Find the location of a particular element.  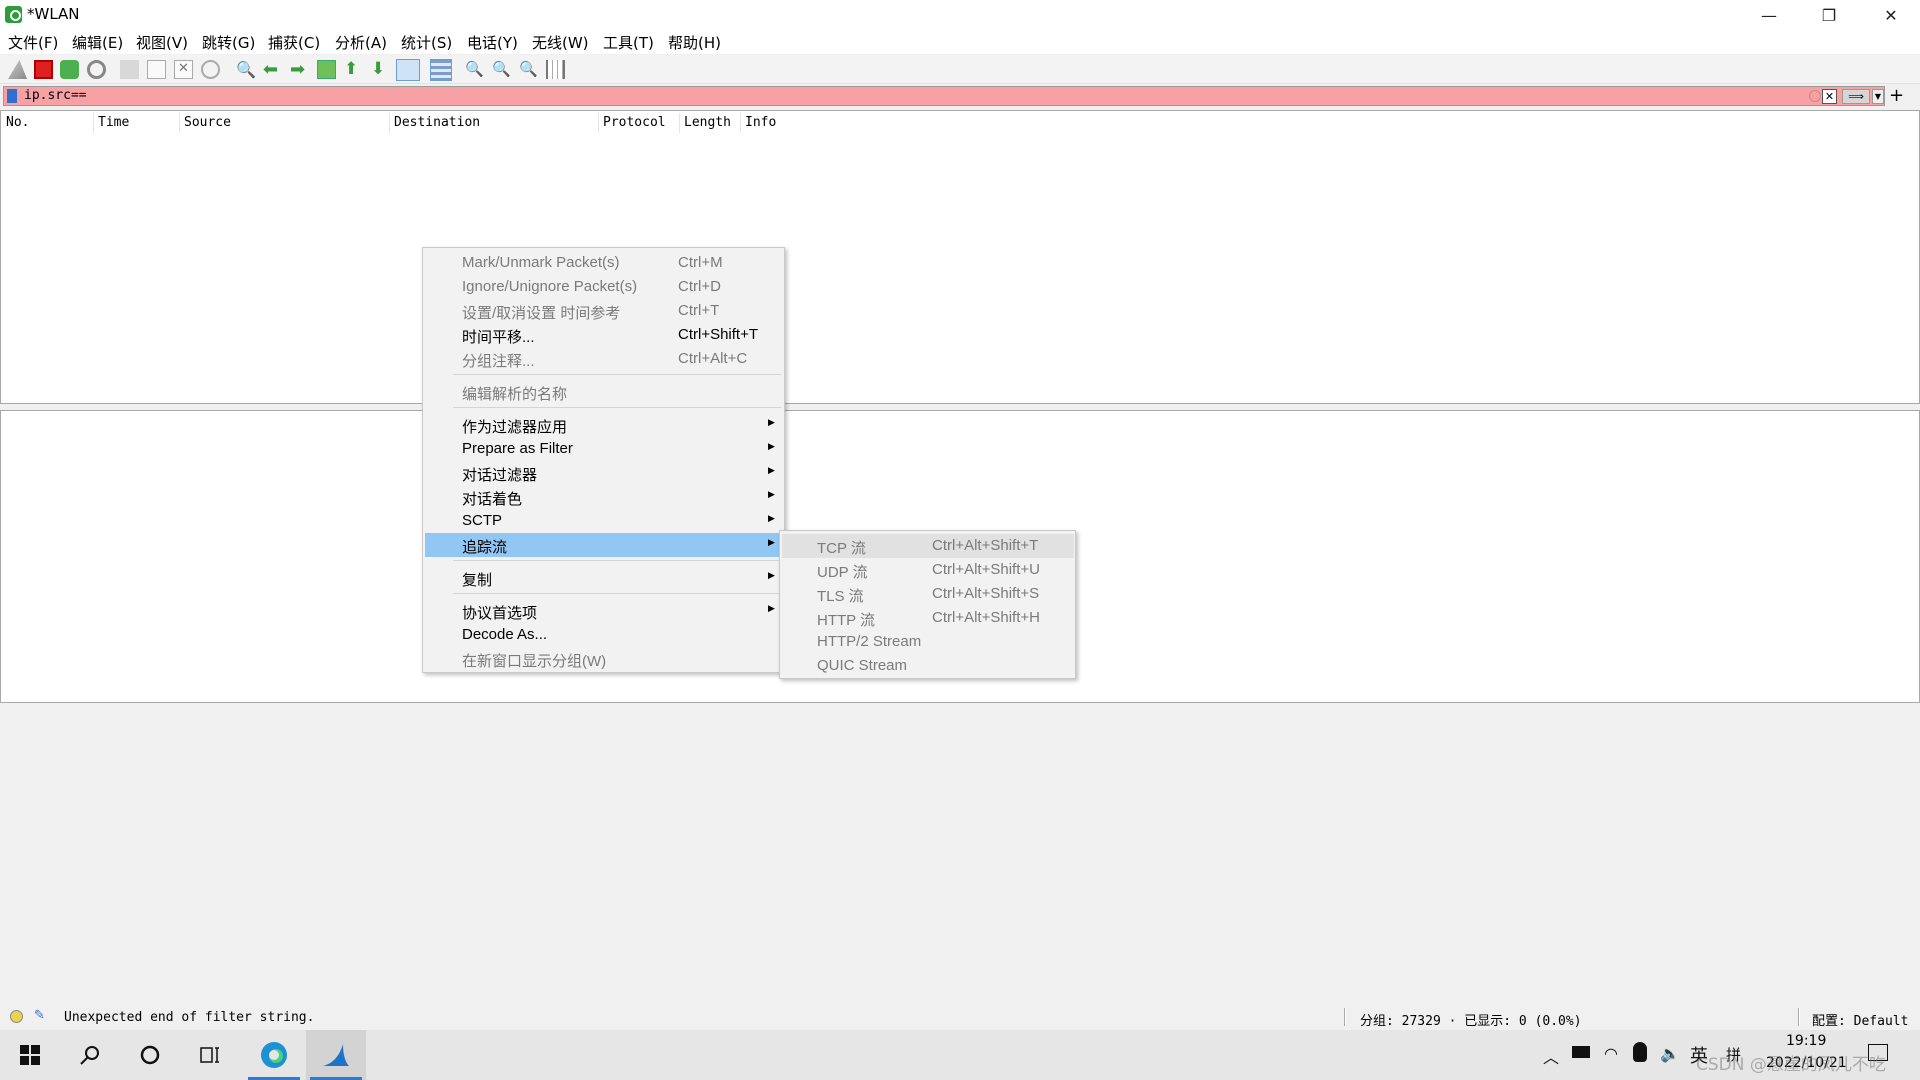

taskbar-wireshark is located at coordinates (336, 1055).